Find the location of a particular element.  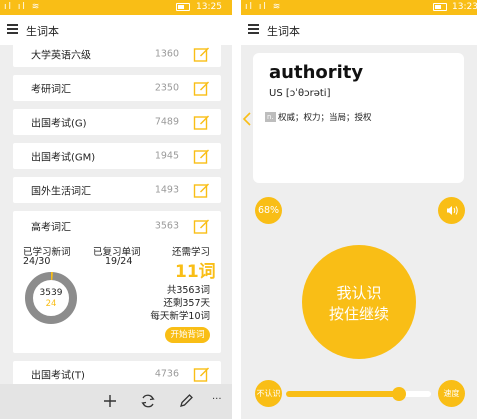

status-time: 13:25 is located at coordinates (209, 7).